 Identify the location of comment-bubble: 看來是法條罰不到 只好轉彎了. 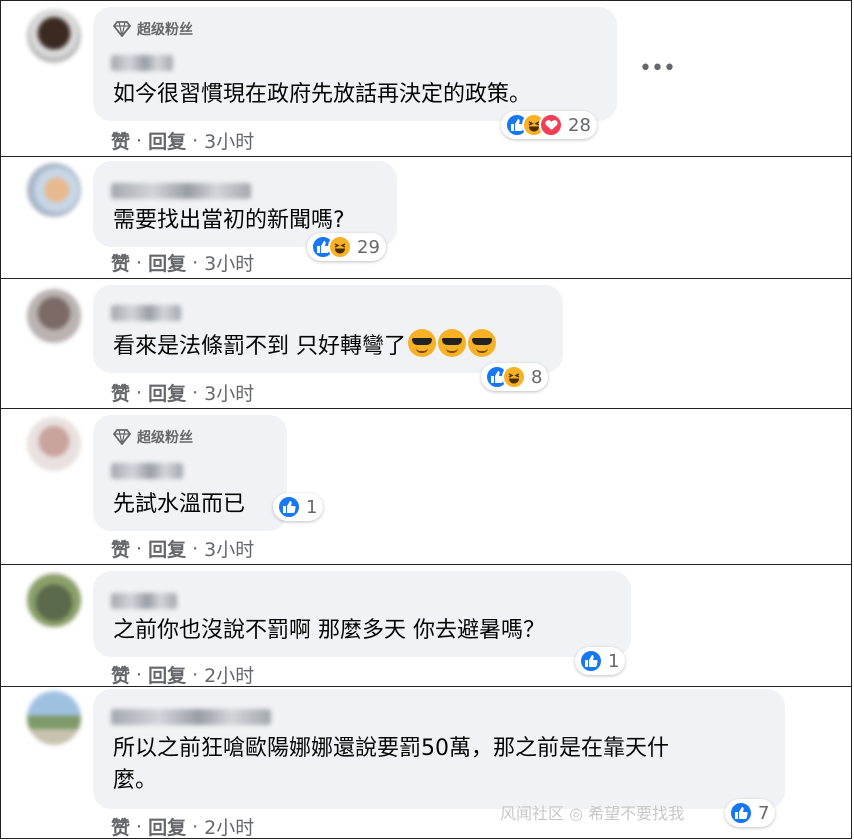
(328, 329).